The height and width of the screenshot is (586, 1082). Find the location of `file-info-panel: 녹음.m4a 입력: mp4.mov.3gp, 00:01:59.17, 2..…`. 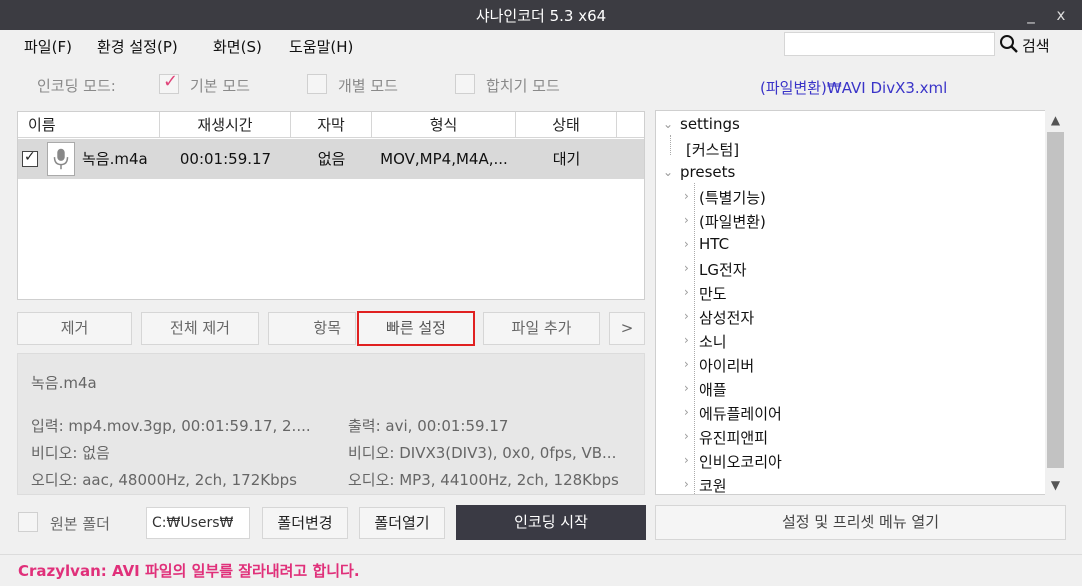

file-info-panel: 녹음.m4a 입력: mp4.mov.3gp, 00:01:59.17, 2..… is located at coordinates (331, 424).